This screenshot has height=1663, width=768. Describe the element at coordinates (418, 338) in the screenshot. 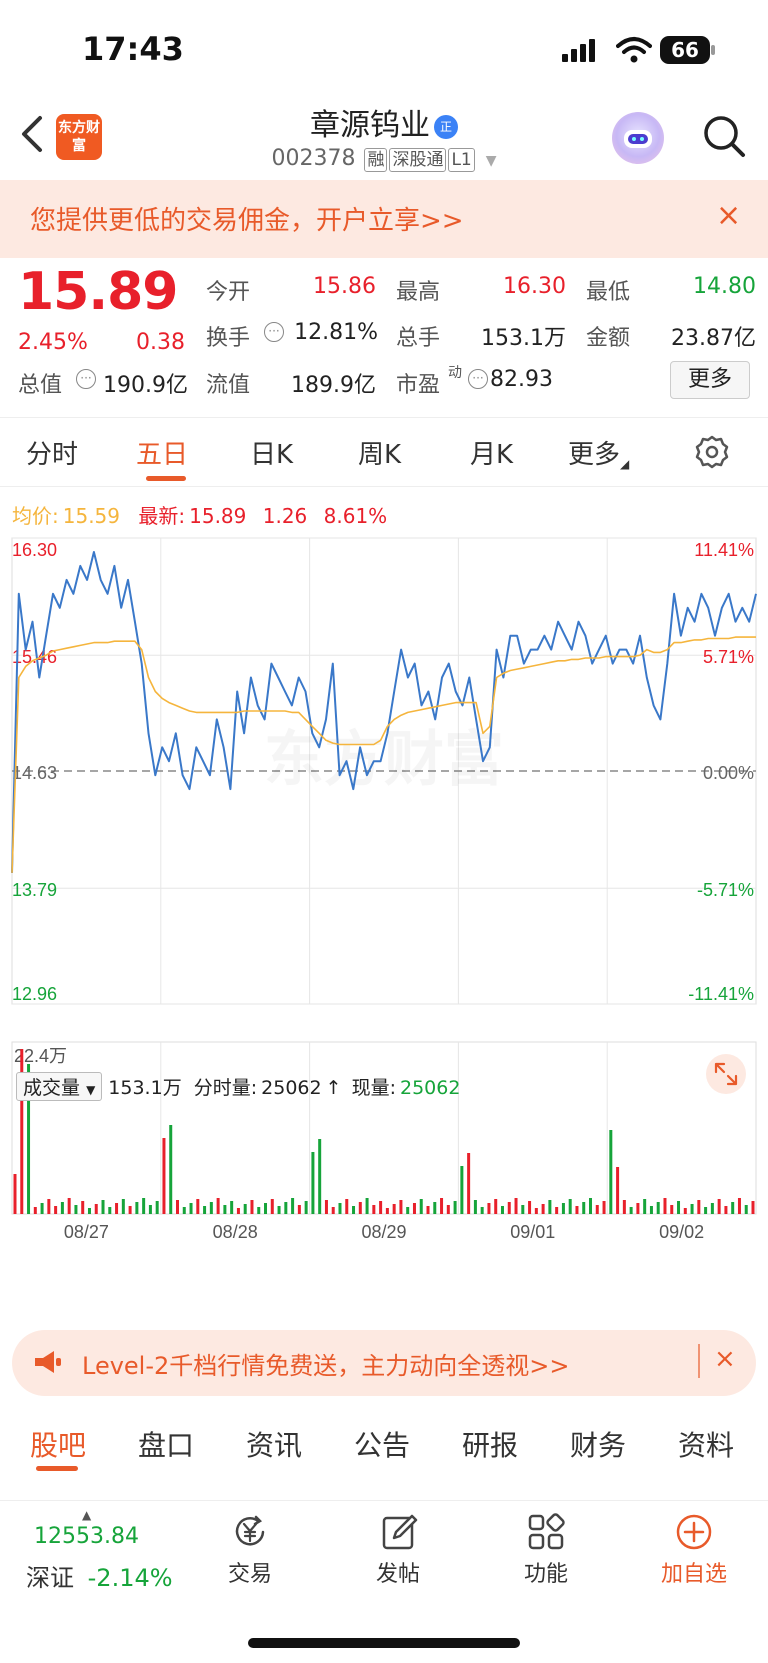

I see `volume-label: 总手` at that location.